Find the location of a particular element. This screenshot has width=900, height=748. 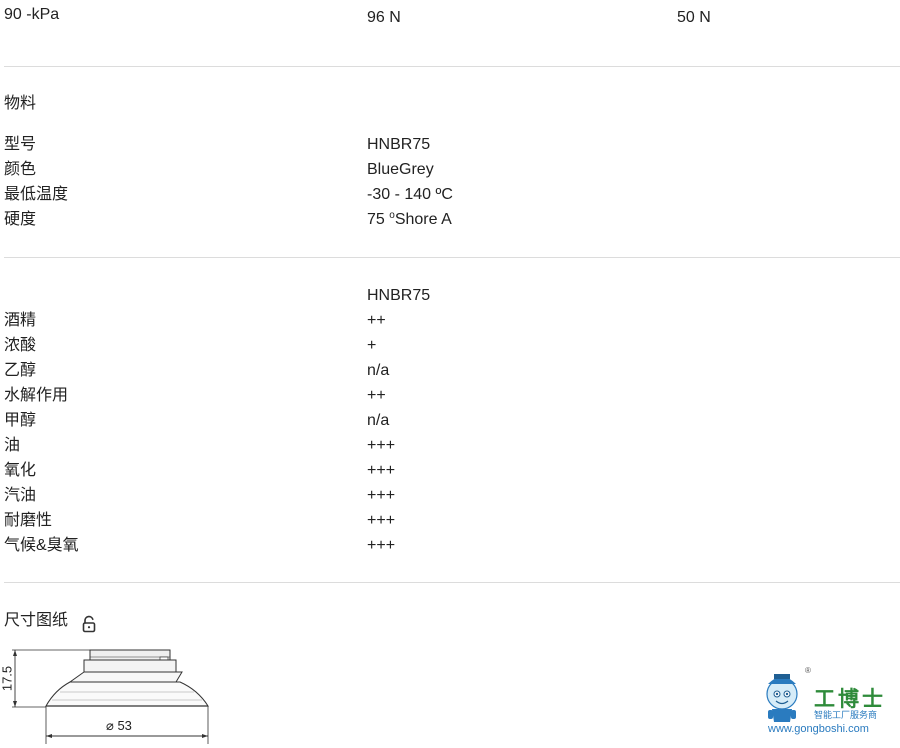

material-value-hardness: 75 oShore A is located at coordinates (409, 220).